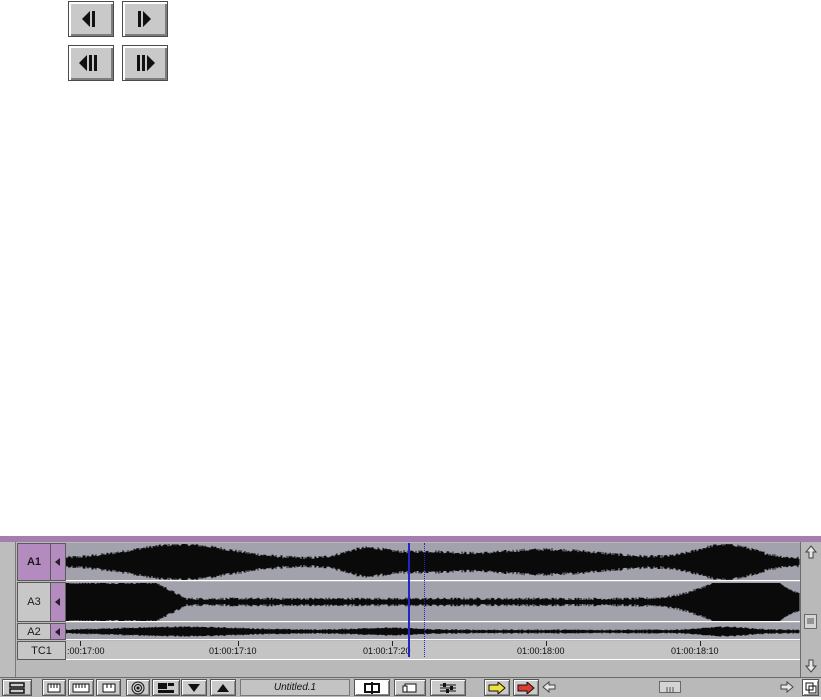 The width and height of the screenshot is (821, 700). I want to click on lift-button, so click(497, 687).